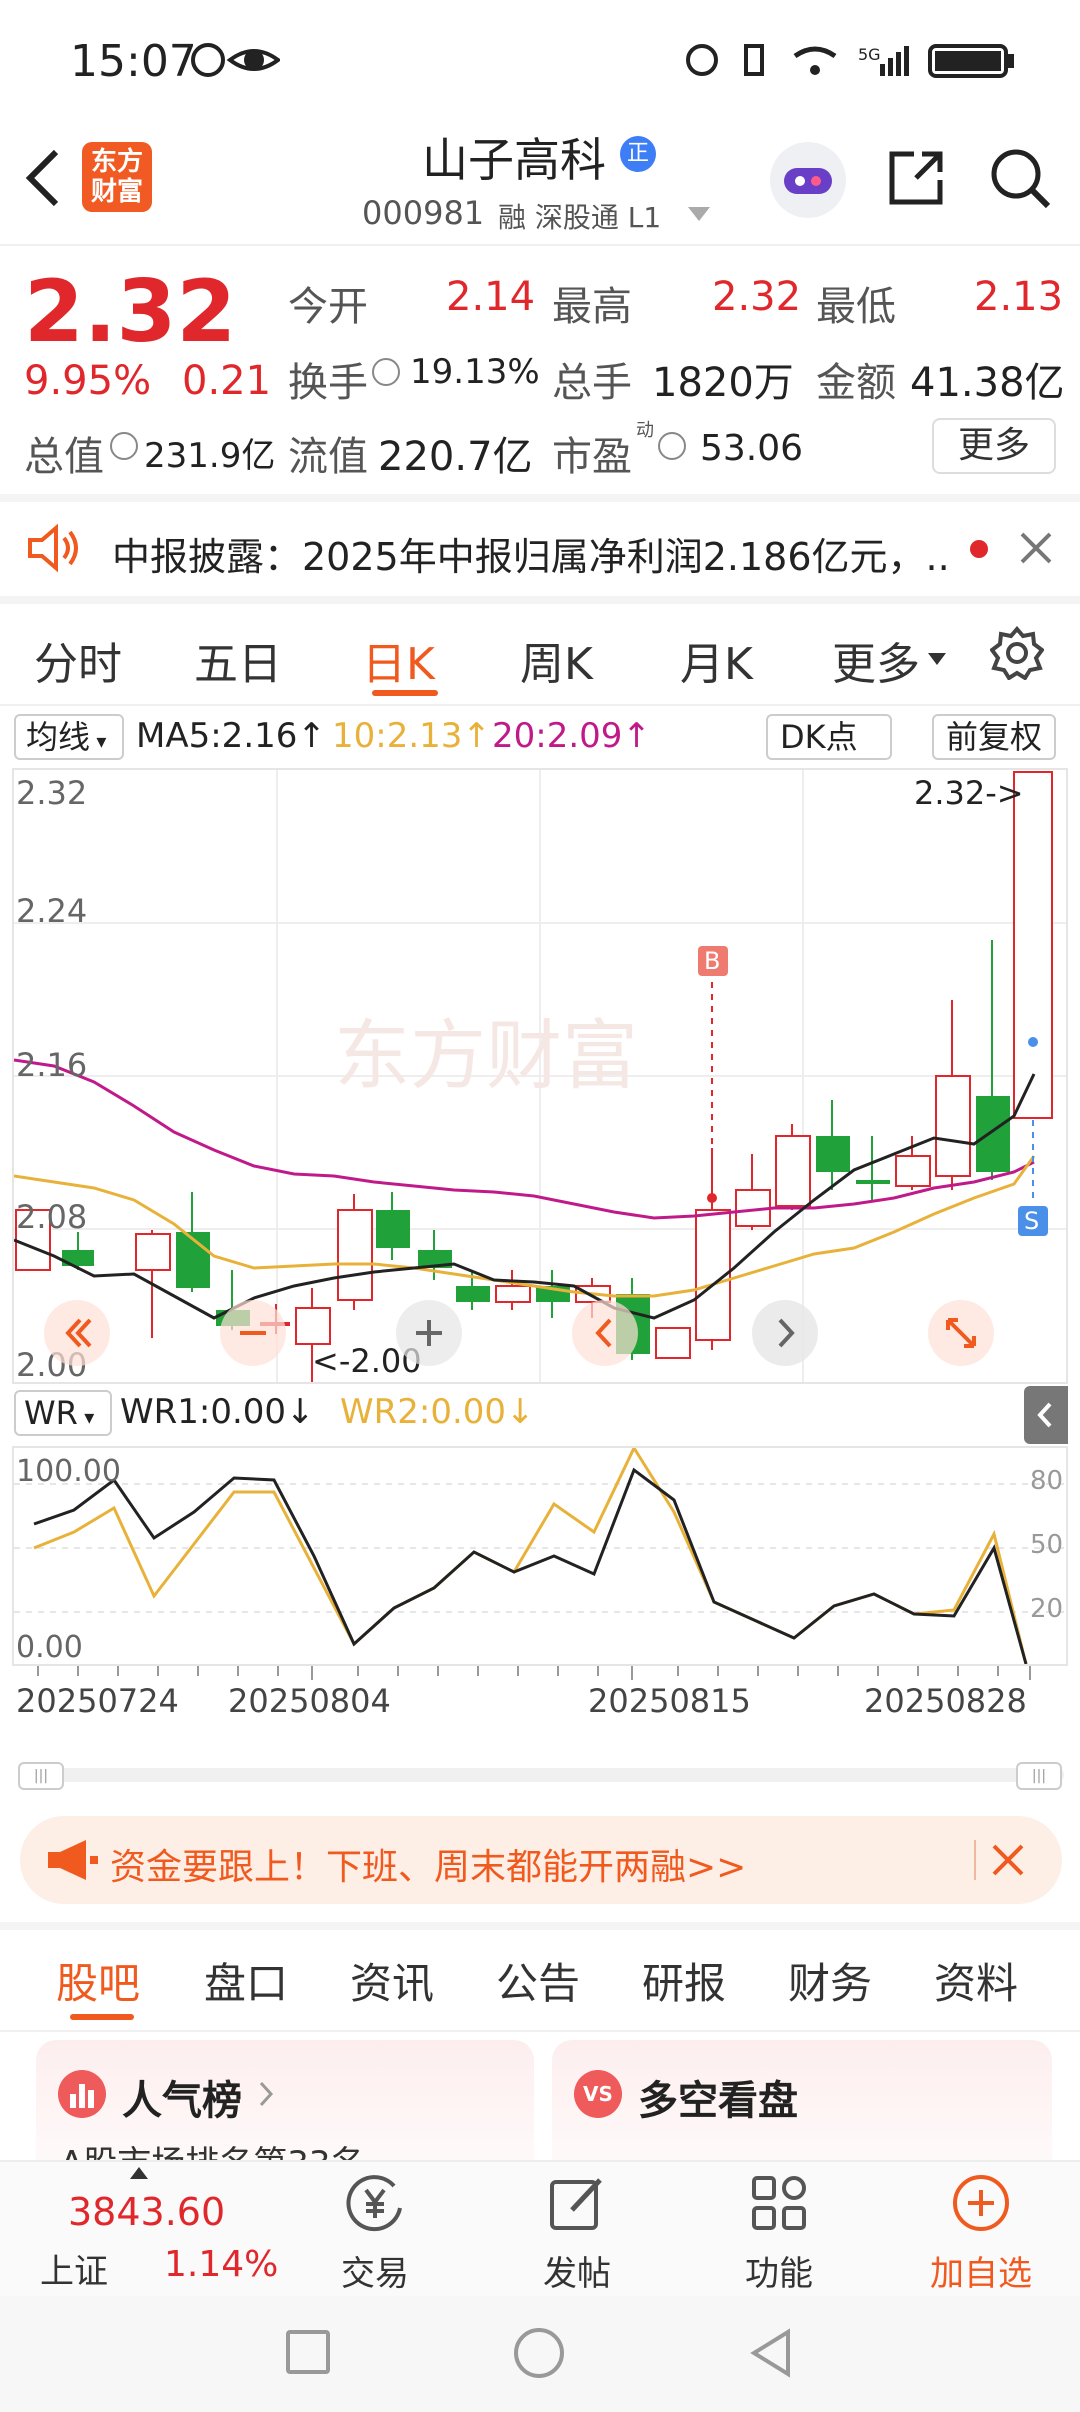  Describe the element at coordinates (638, 154) in the screenshot. I see `stock-badge: 正` at that location.